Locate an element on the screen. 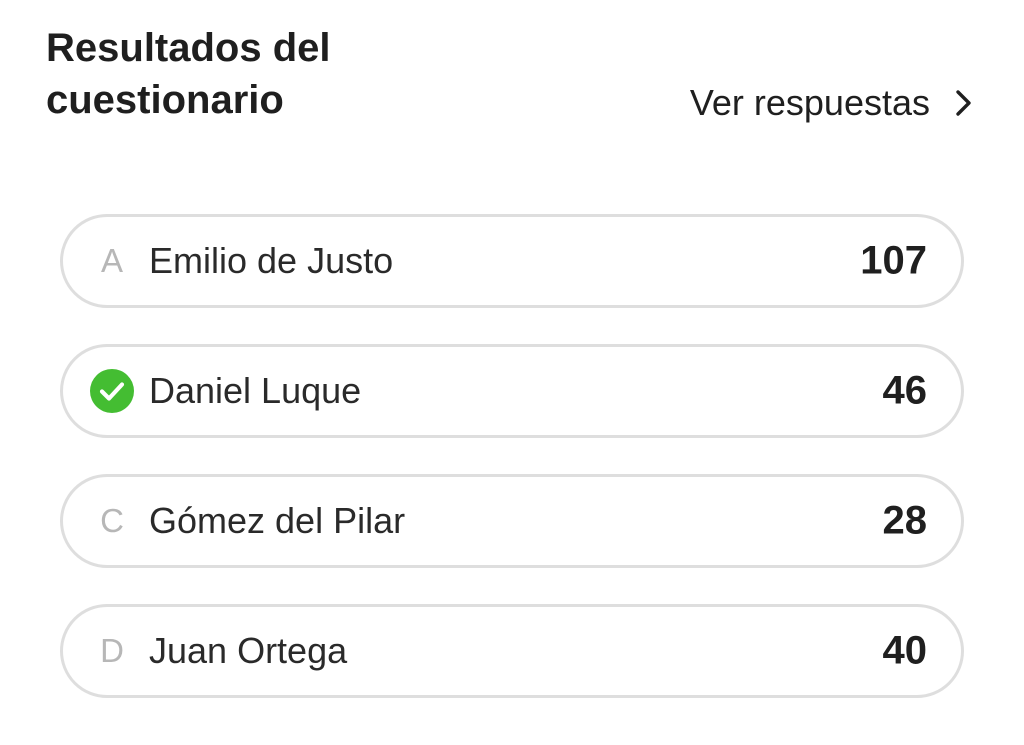 The width and height of the screenshot is (1024, 745). answer-option-c: C Gómez del Pilar 28 is located at coordinates (512, 521).